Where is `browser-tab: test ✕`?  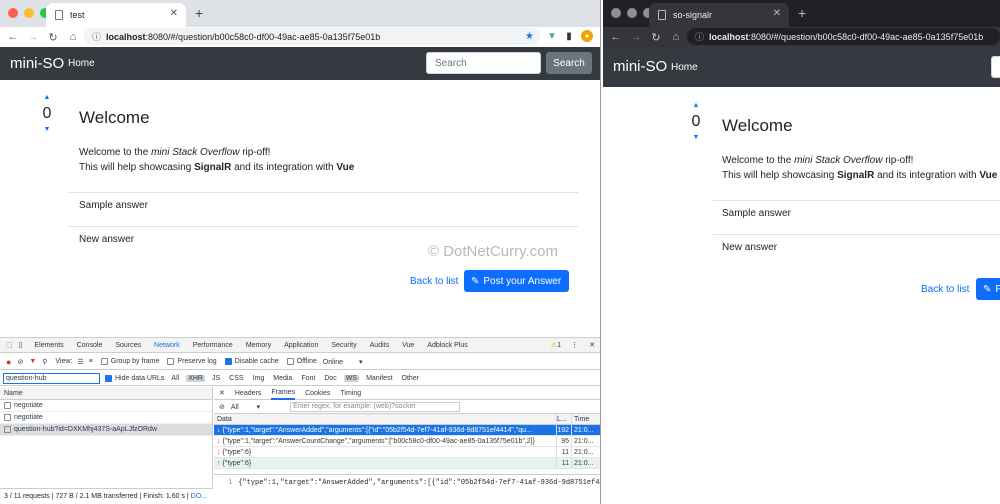 browser-tab: test ✕ is located at coordinates (116, 15).